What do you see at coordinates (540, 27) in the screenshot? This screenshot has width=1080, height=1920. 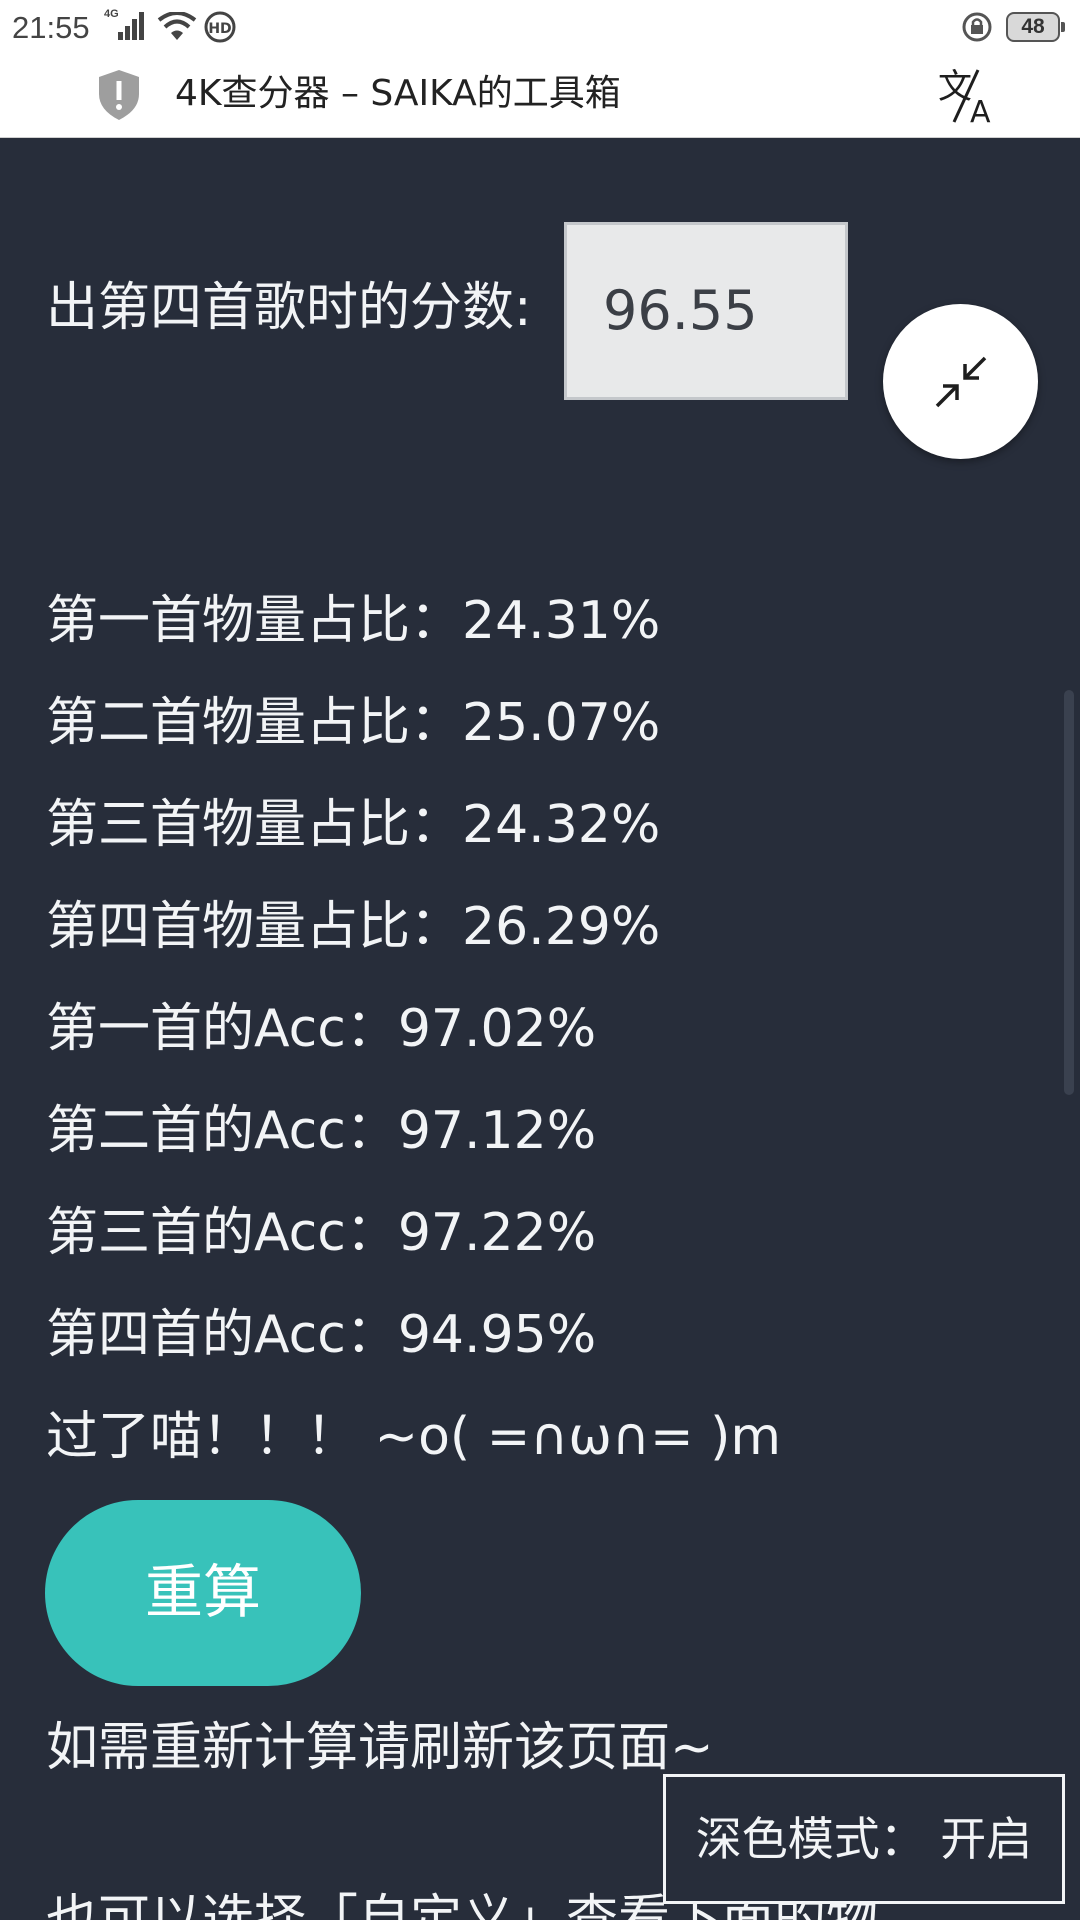 I see `status-bar: 21:55 4G HD 48` at bounding box center [540, 27].